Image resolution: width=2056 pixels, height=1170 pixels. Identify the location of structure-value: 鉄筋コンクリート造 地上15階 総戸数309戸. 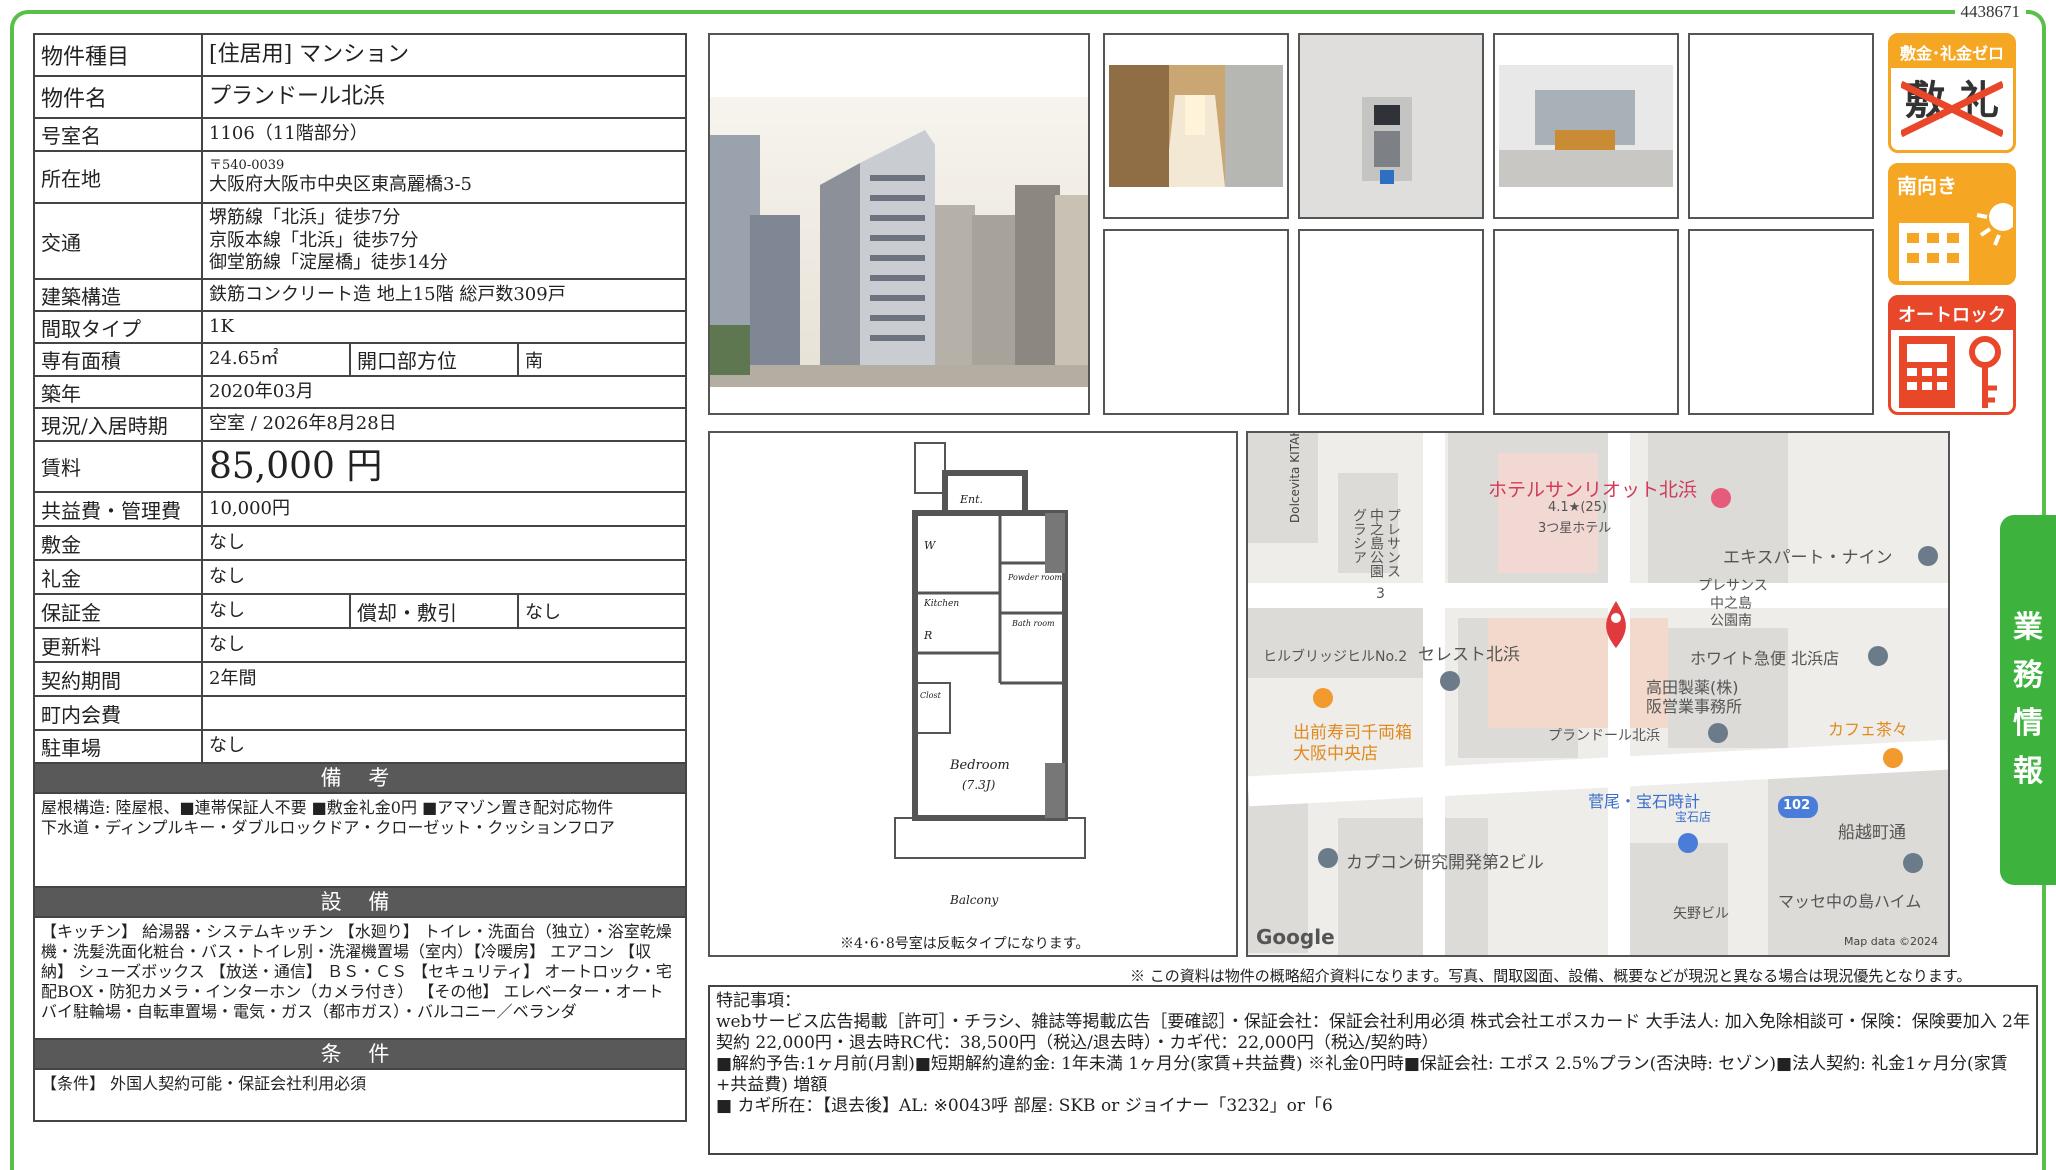
(387, 294).